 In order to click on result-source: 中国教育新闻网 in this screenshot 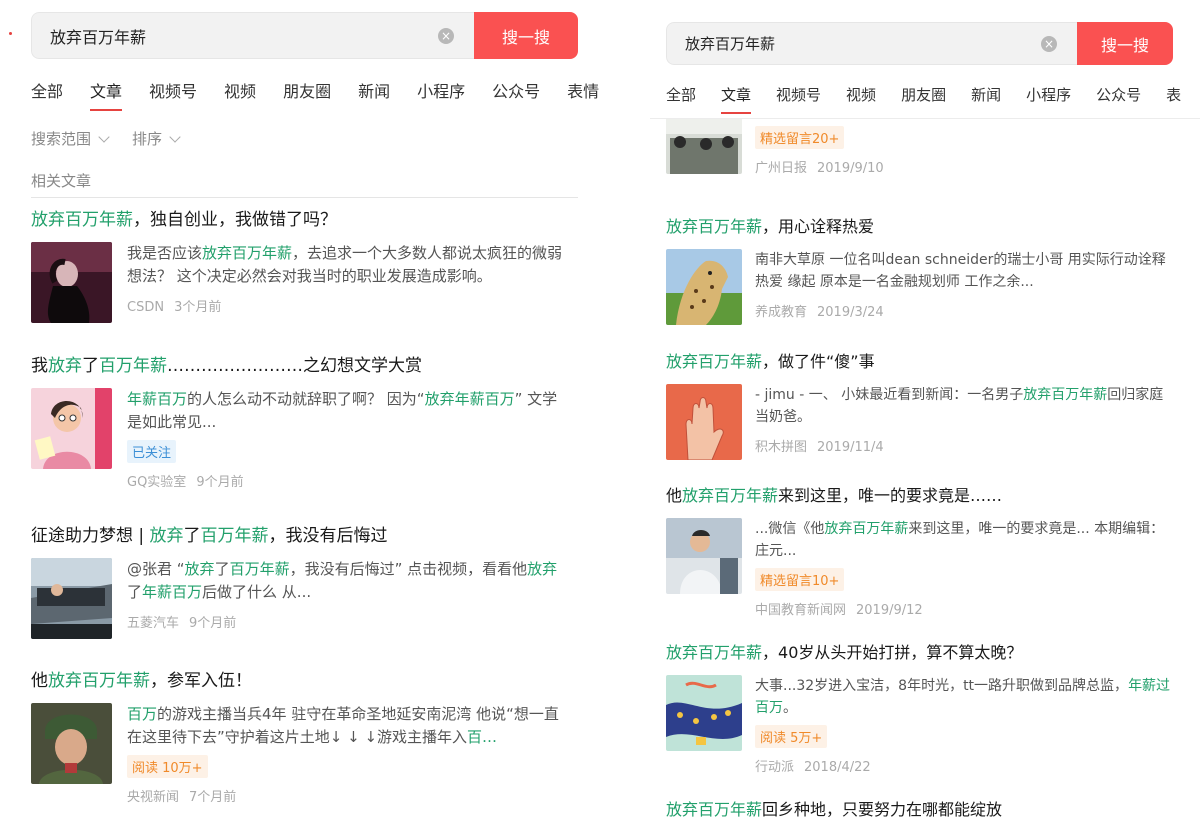, I will do `click(800, 610)`.